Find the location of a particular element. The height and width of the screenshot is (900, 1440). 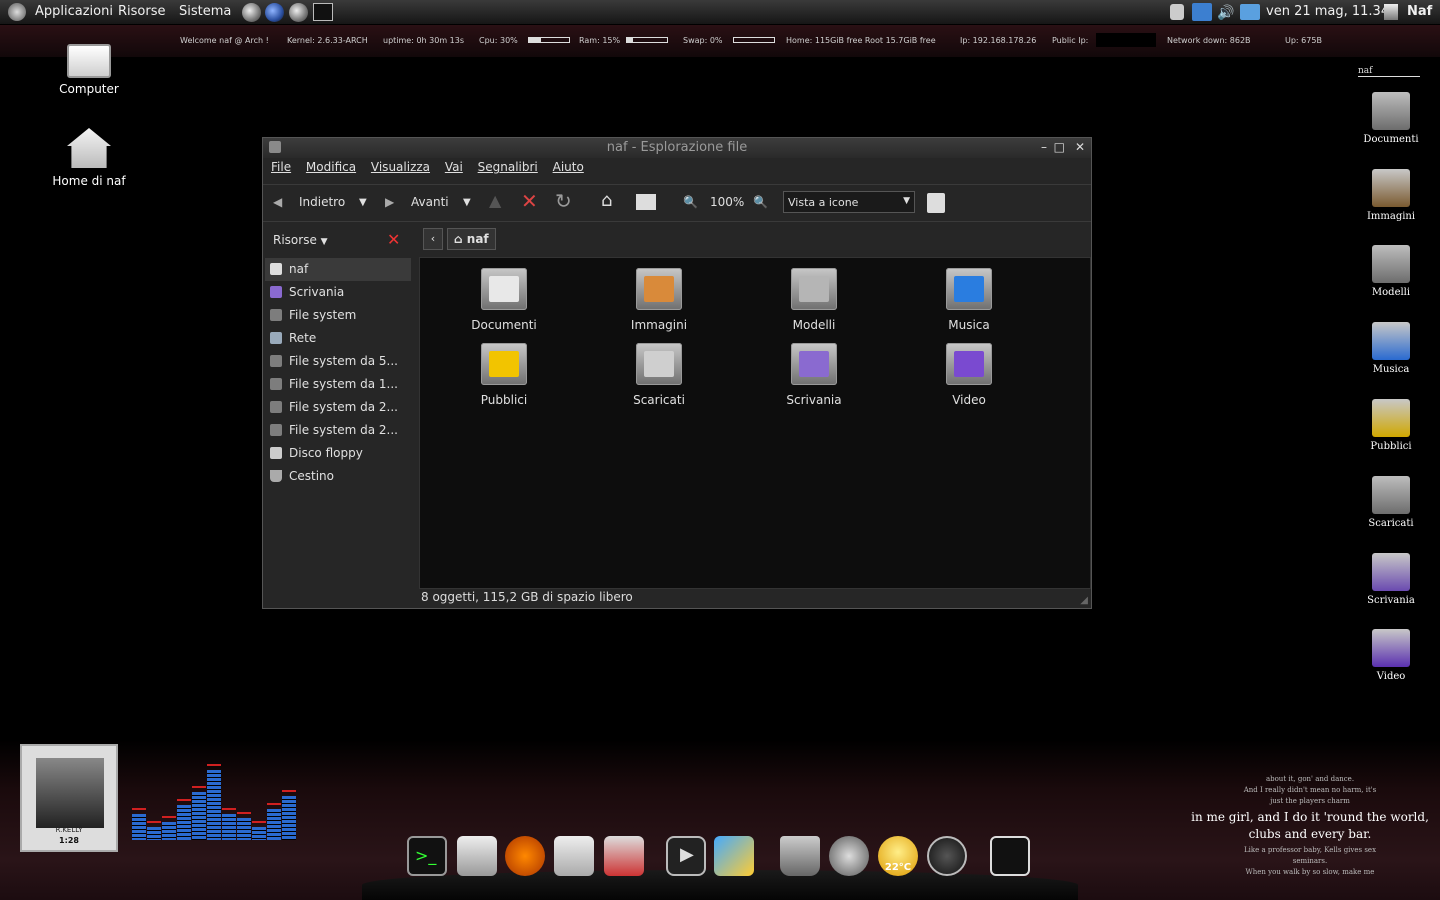

file-item-immagini: Immagini is located at coordinates (659, 300).